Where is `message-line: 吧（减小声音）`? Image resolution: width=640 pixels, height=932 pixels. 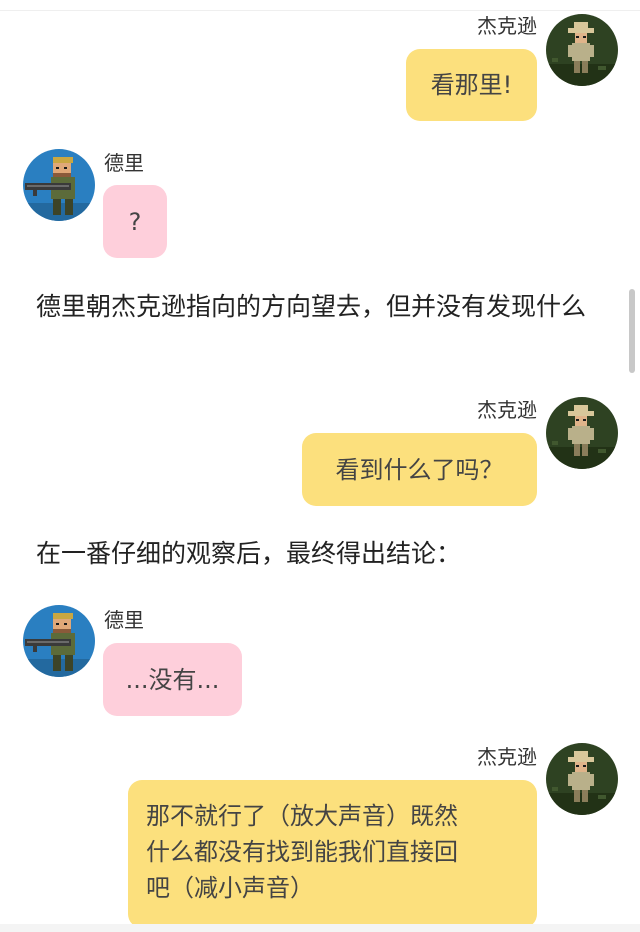
message-line: 吧（减小声音） is located at coordinates (230, 888).